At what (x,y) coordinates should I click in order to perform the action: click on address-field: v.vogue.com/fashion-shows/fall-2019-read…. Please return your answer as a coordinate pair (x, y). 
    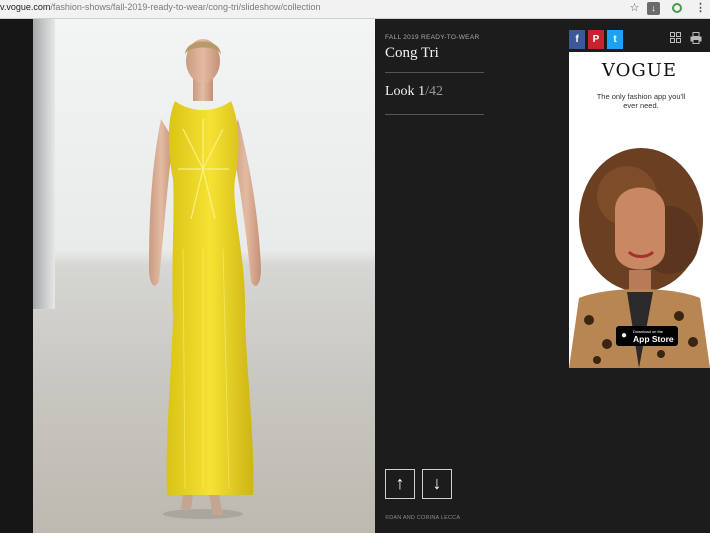
    Looking at the image, I should click on (160, 7).